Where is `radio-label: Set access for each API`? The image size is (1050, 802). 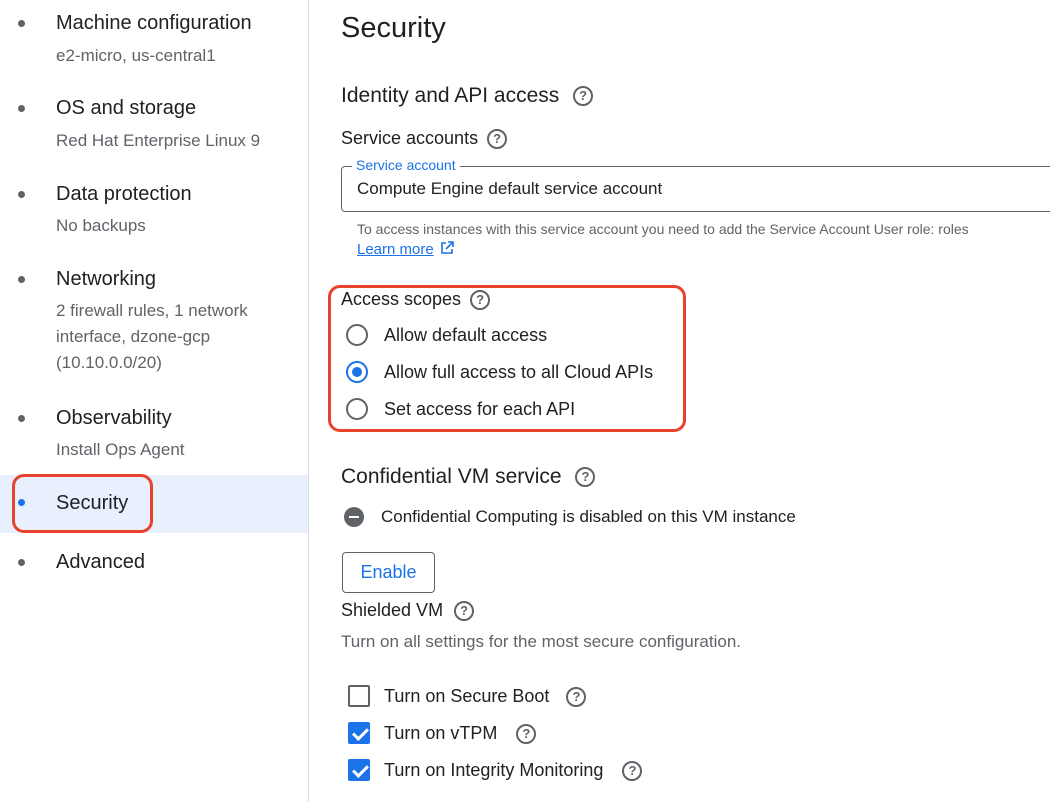 radio-label: Set access for each API is located at coordinates (480, 409).